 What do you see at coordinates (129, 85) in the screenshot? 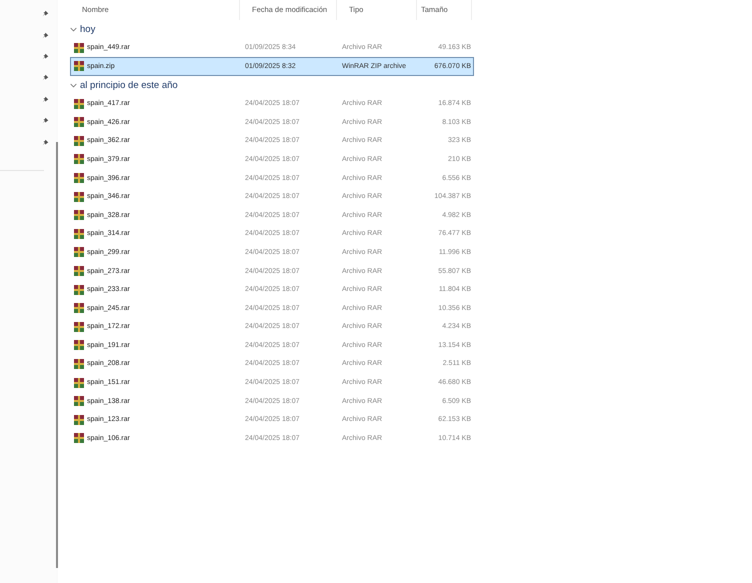
I see `group-header: al principio de este año` at bounding box center [129, 85].